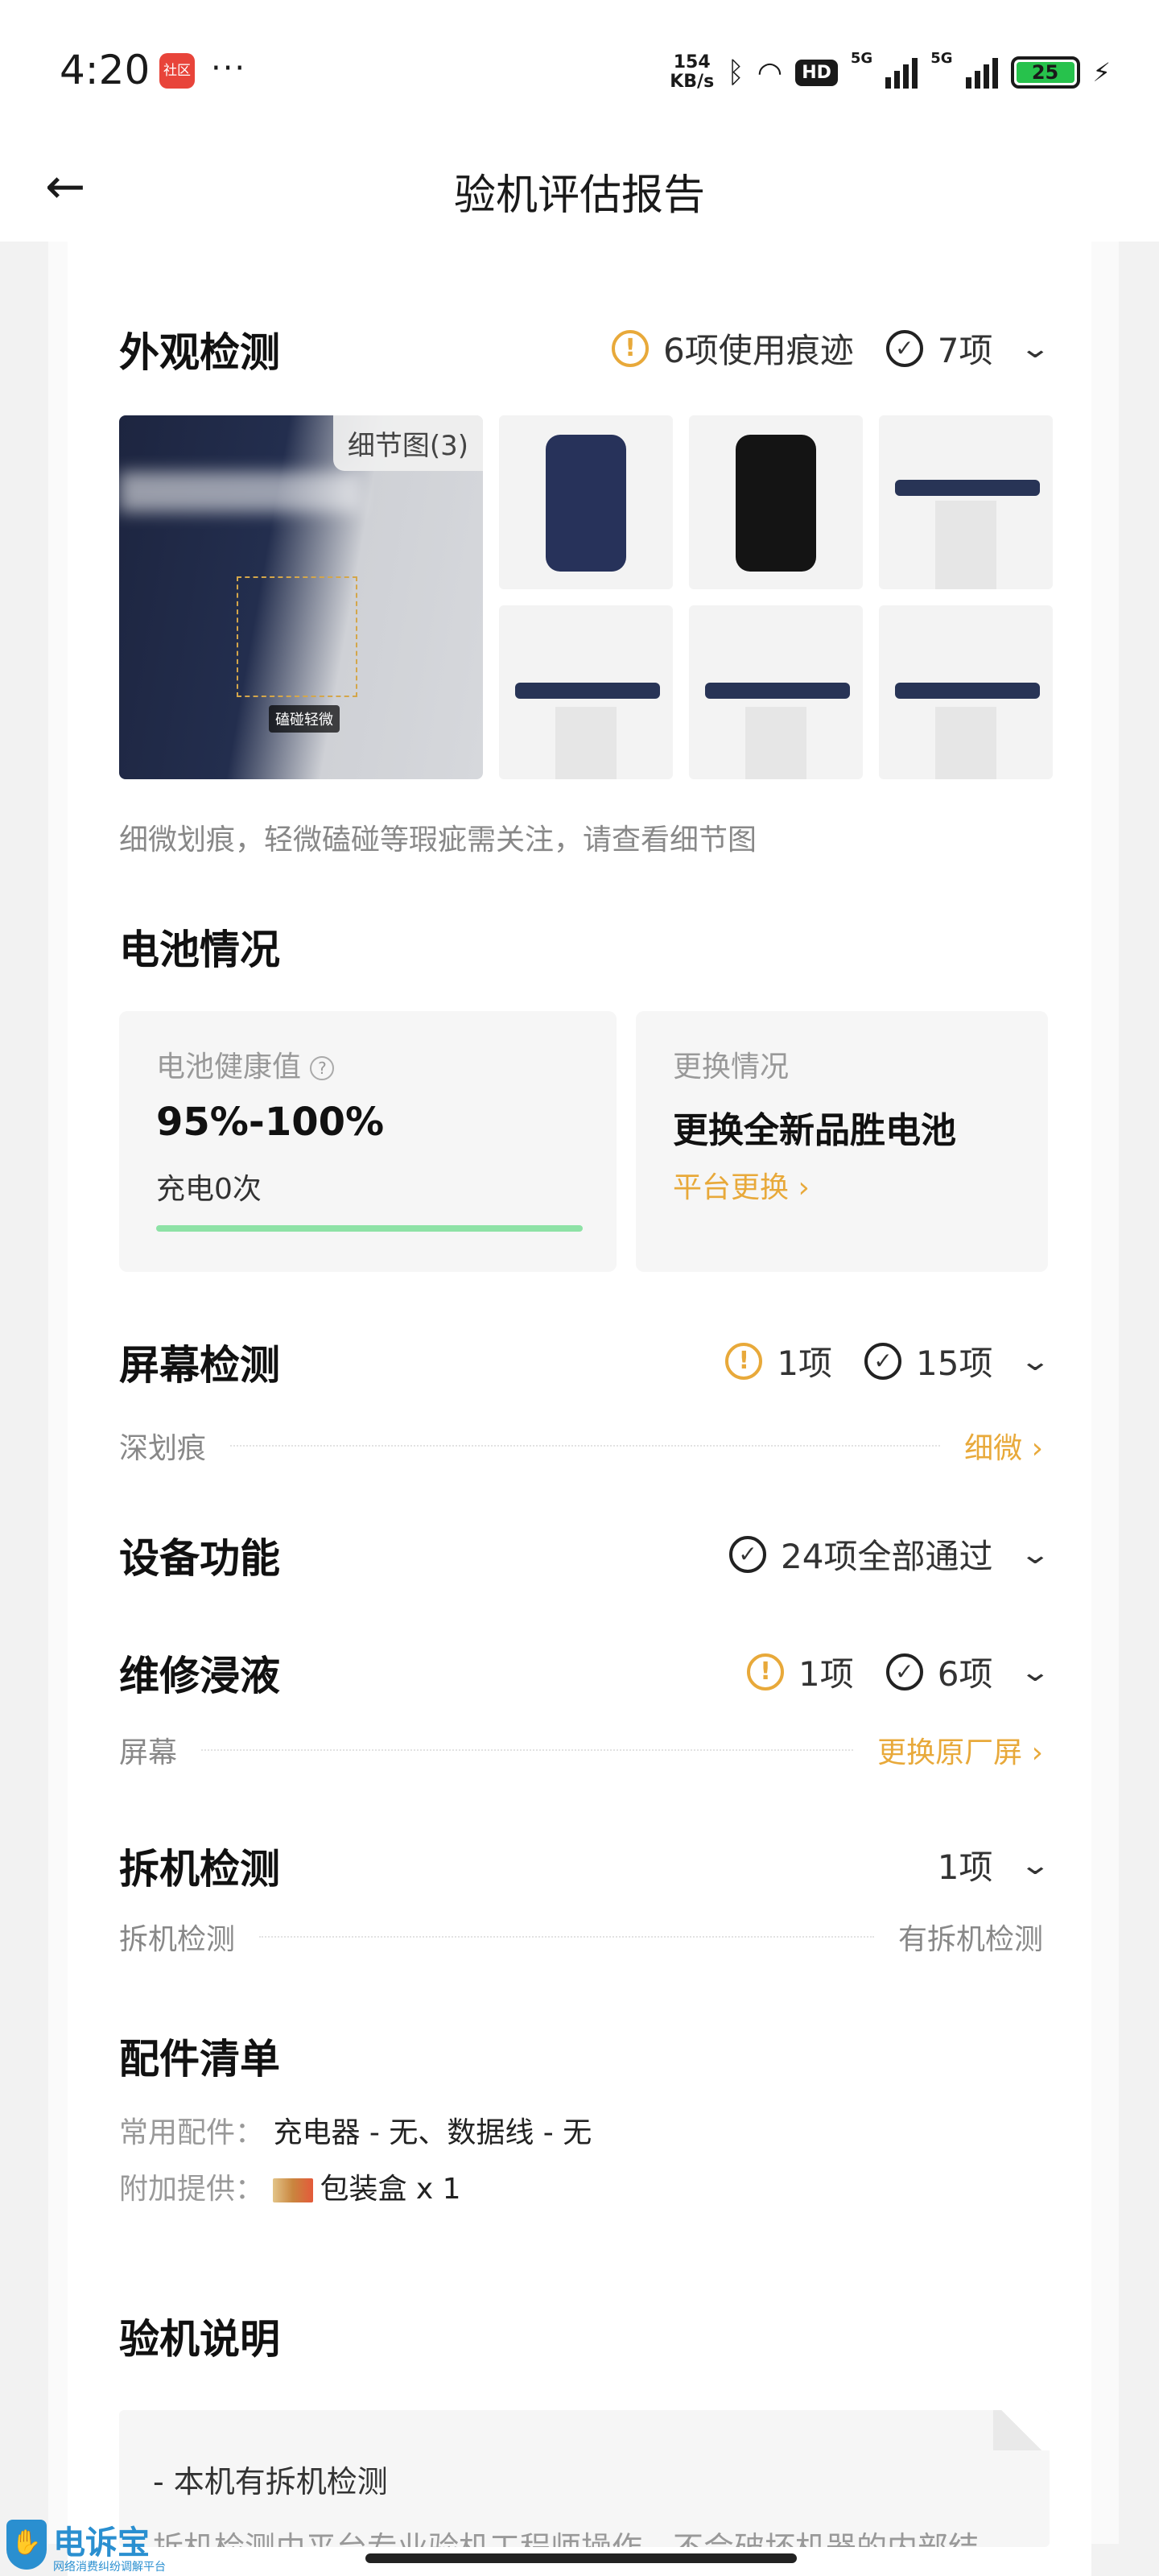  What do you see at coordinates (954, 1363) in the screenshot?
I see `screen-pass: 15项` at bounding box center [954, 1363].